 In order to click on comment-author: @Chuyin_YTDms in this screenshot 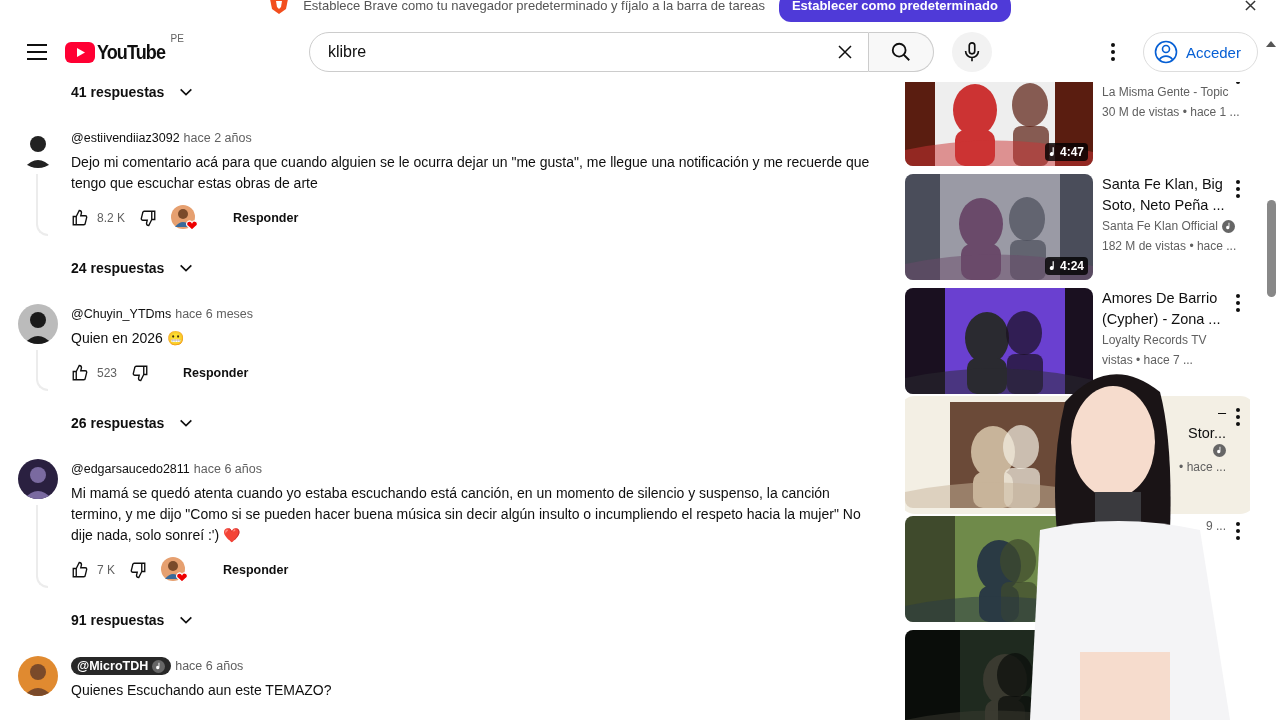, I will do `click(121, 314)`.